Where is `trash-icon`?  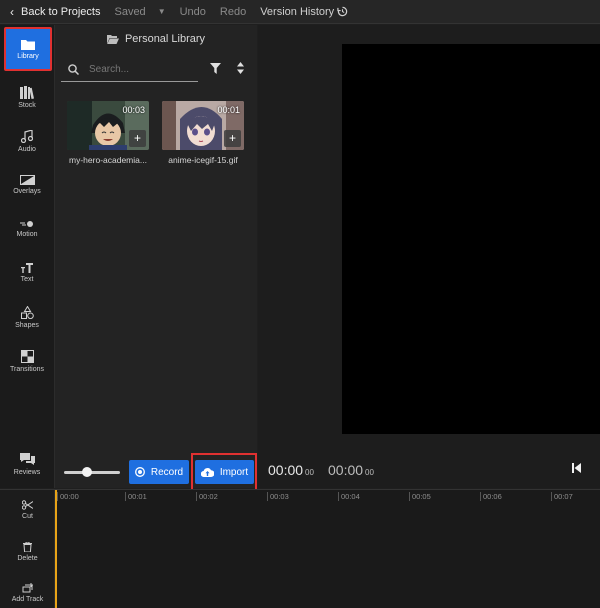 trash-icon is located at coordinates (27, 547).